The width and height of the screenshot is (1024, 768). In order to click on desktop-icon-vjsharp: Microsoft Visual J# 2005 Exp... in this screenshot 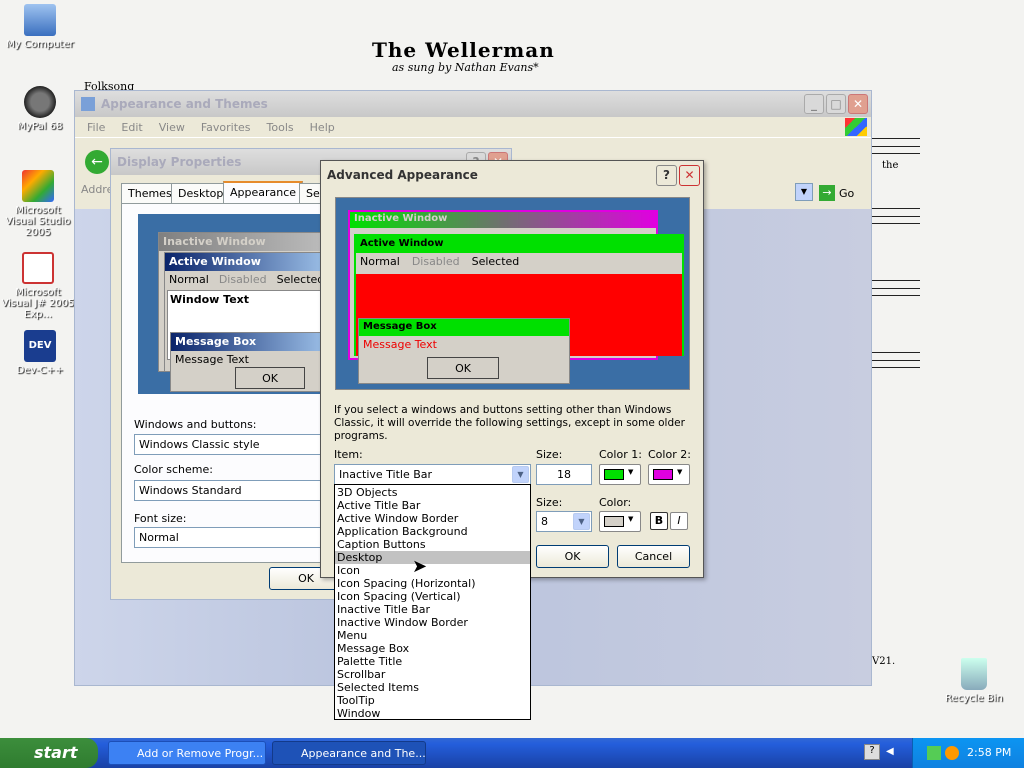, I will do `click(38, 286)`.